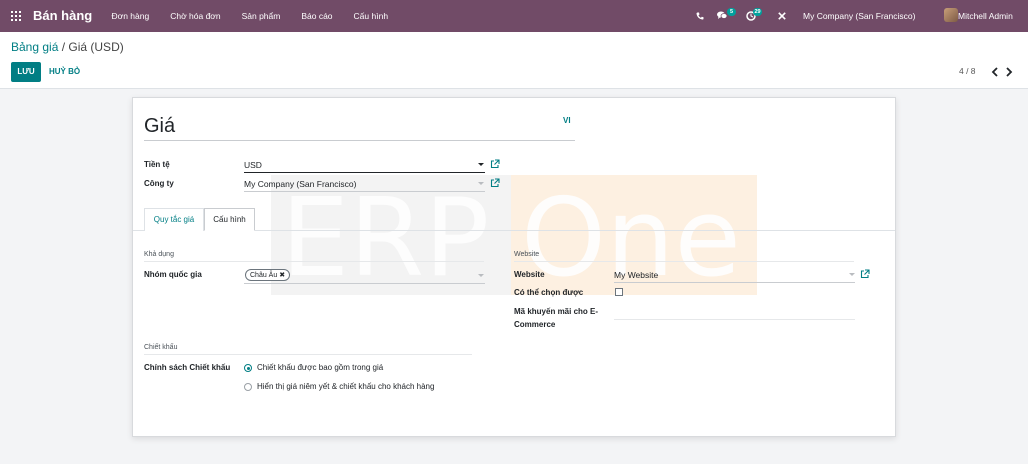 This screenshot has height=464, width=1028. What do you see at coordinates (253, 165) in the screenshot?
I see `currency-select: USD` at bounding box center [253, 165].